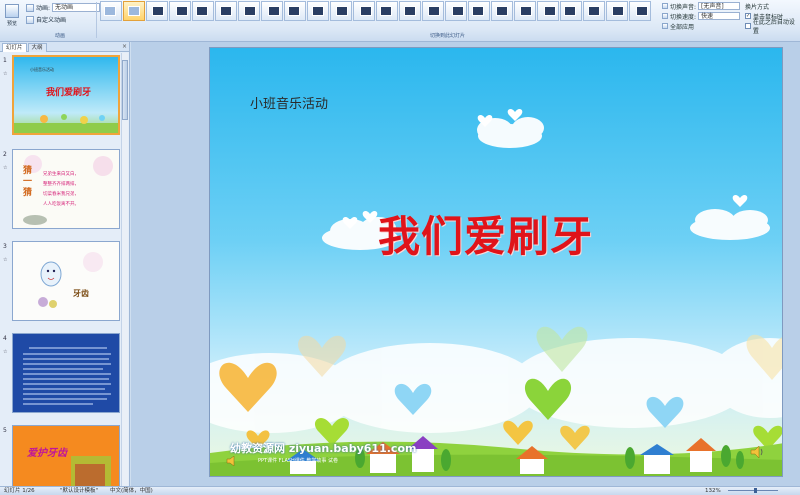  I want to click on animate-dropdown: 无动画, so click(76, 7).